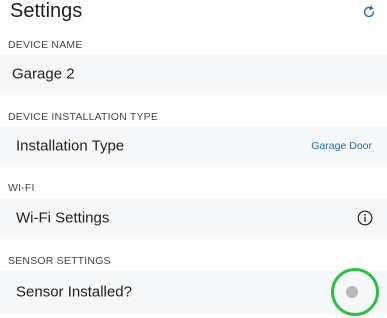 This screenshot has width=387, height=318. Describe the element at coordinates (74, 292) in the screenshot. I see `sensor-installed-label: Sensor Installed?` at that location.